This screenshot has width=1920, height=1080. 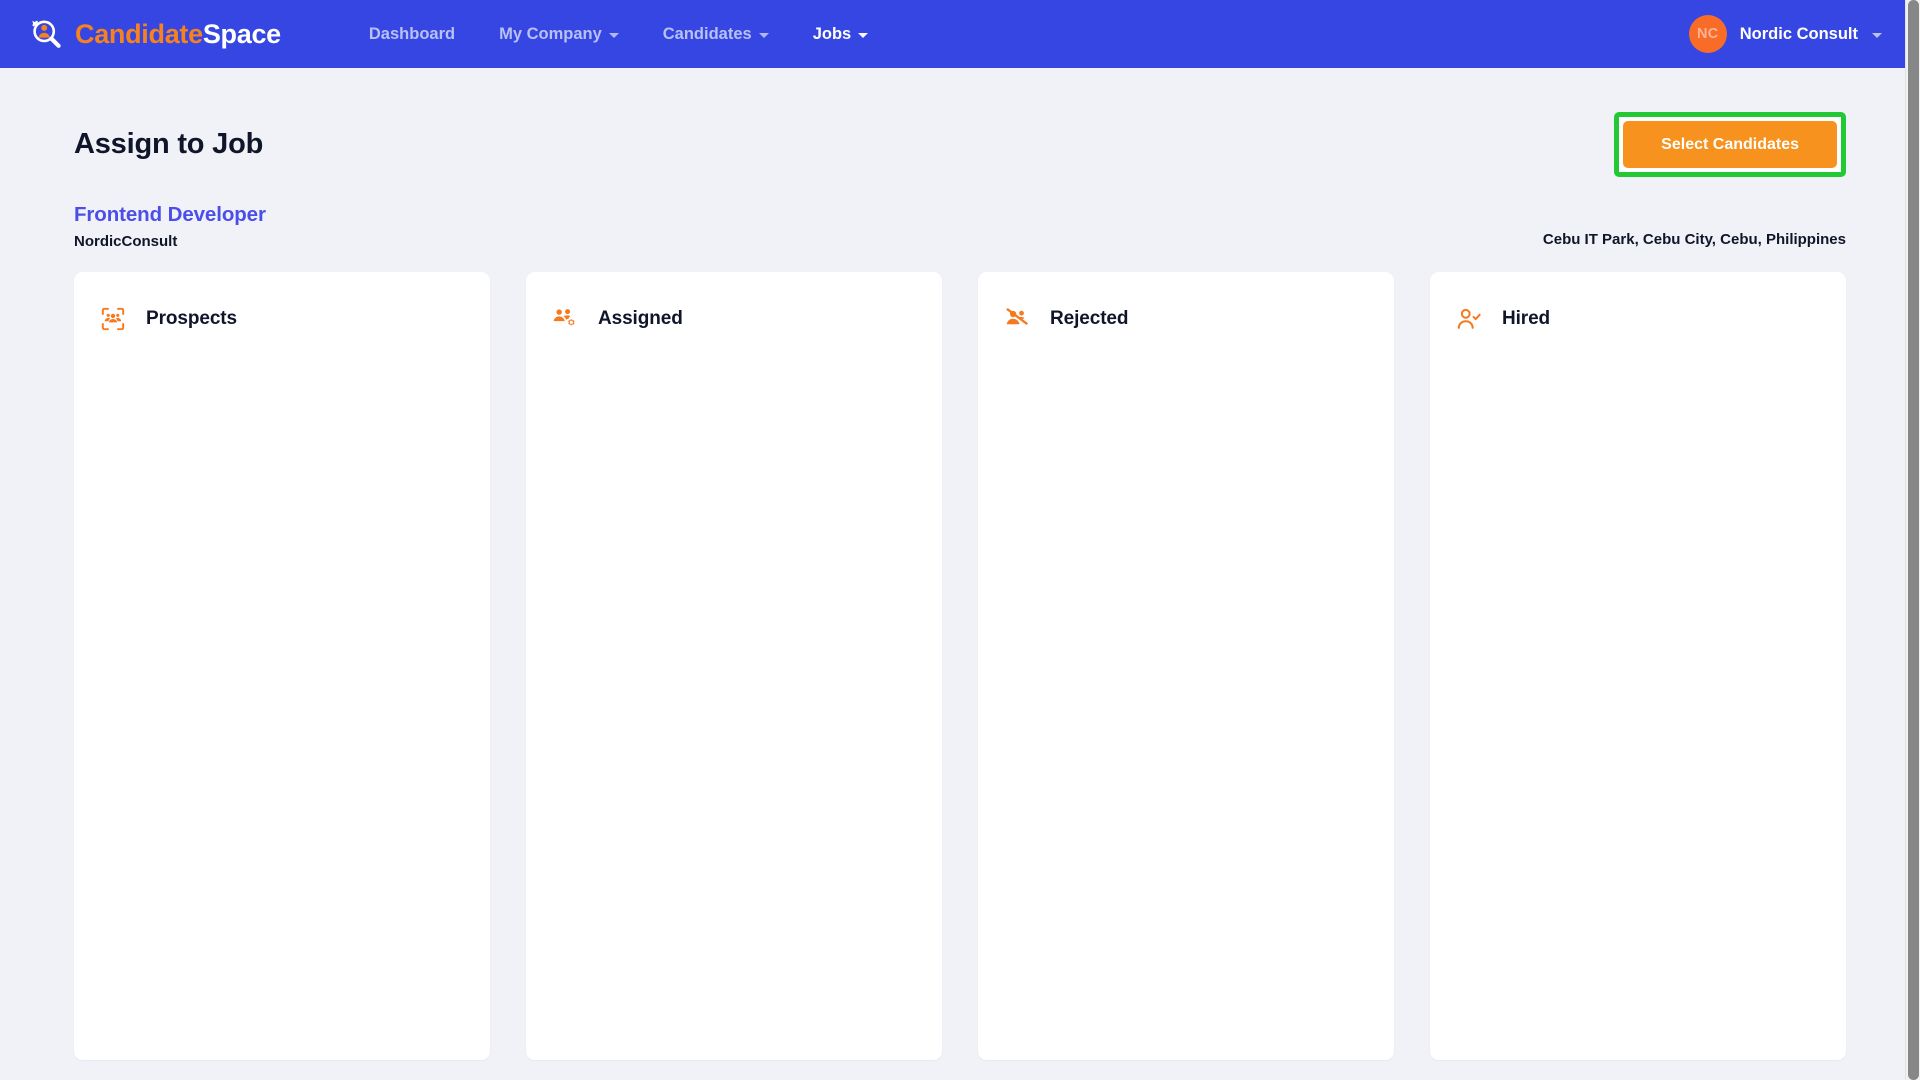 What do you see at coordinates (1186, 319) in the screenshot?
I see `column-header-rejected: Rejected` at bounding box center [1186, 319].